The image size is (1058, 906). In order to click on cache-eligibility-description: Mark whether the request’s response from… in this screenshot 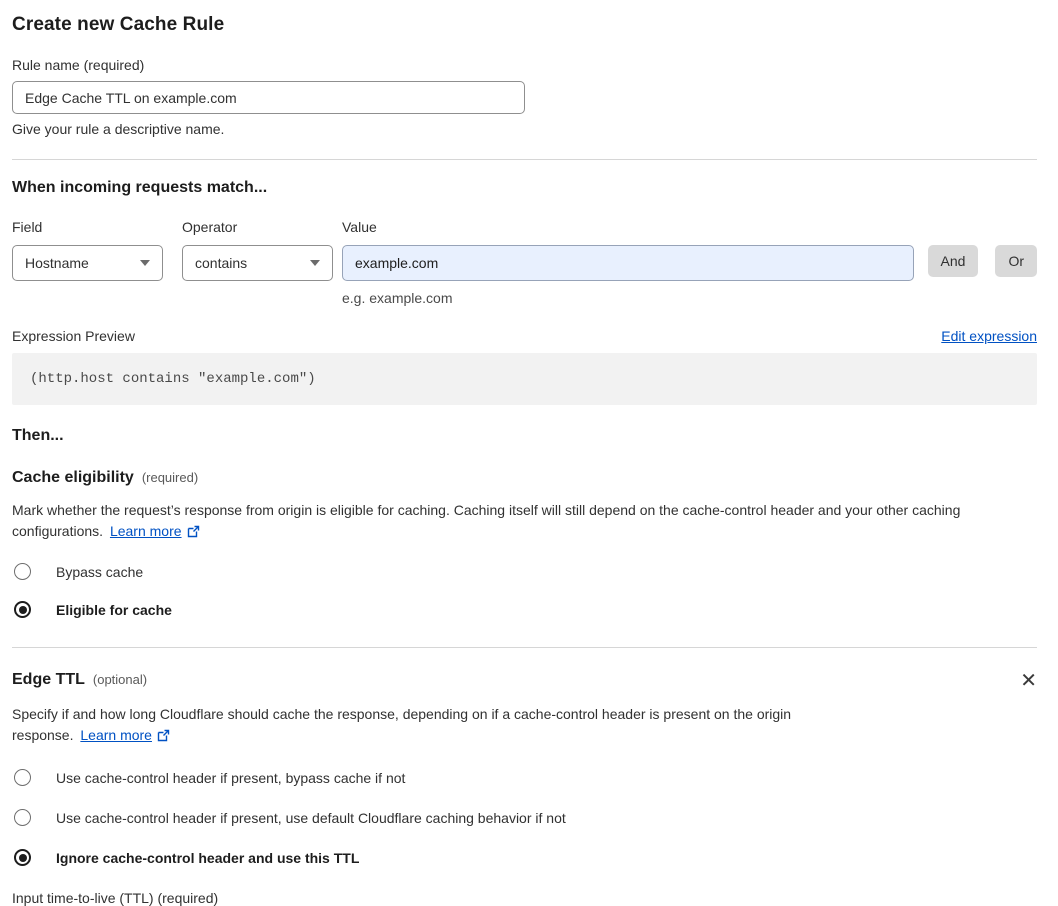, I will do `click(524, 521)`.